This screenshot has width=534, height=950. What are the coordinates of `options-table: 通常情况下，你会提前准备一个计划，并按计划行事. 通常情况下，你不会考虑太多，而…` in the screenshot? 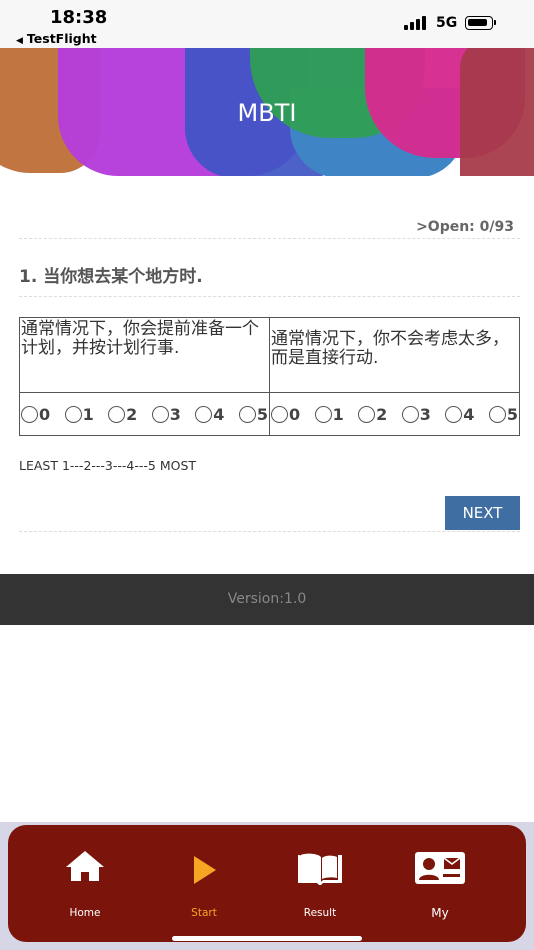 It's located at (269, 376).